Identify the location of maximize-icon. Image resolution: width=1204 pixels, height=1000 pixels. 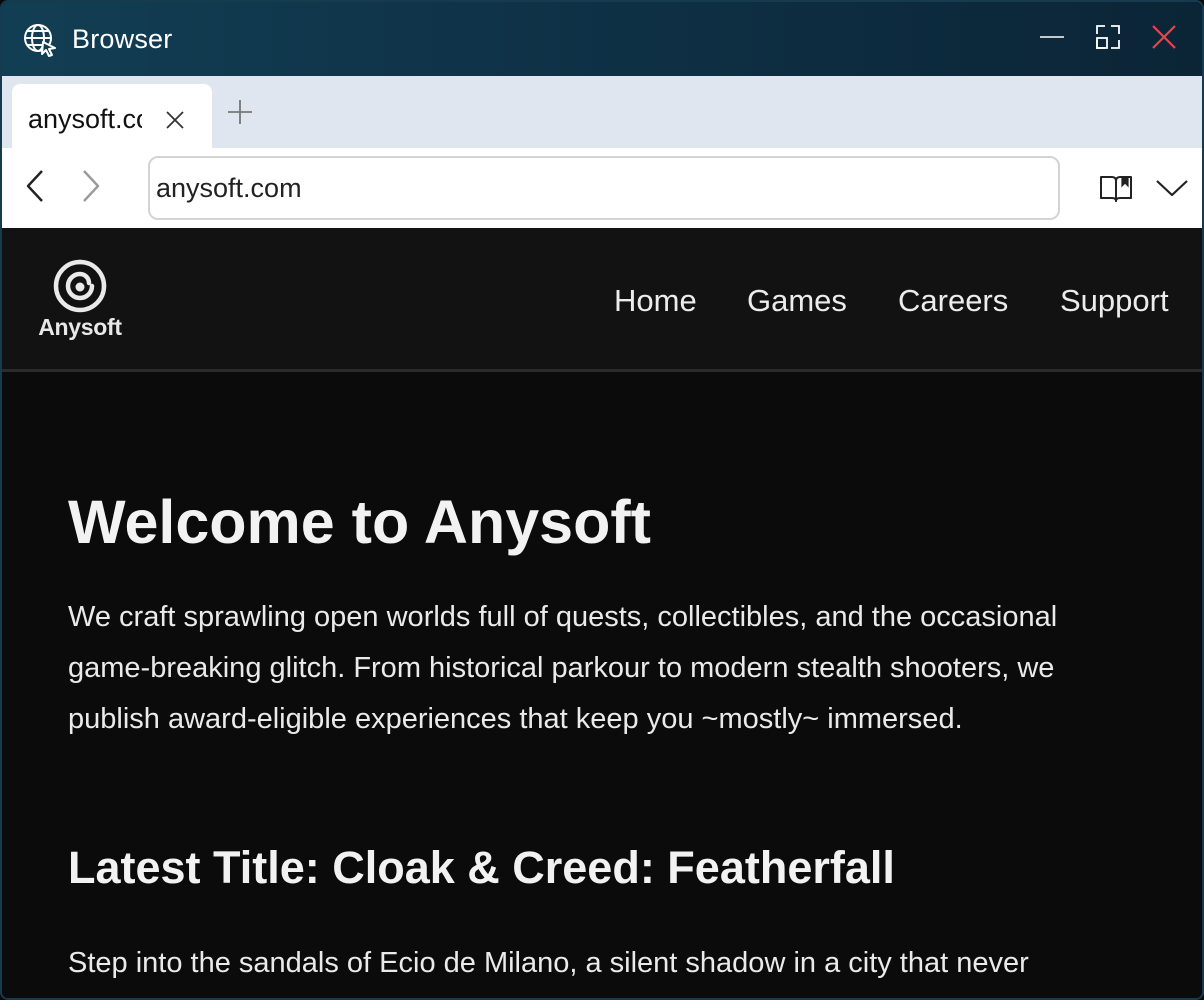
(1108, 37).